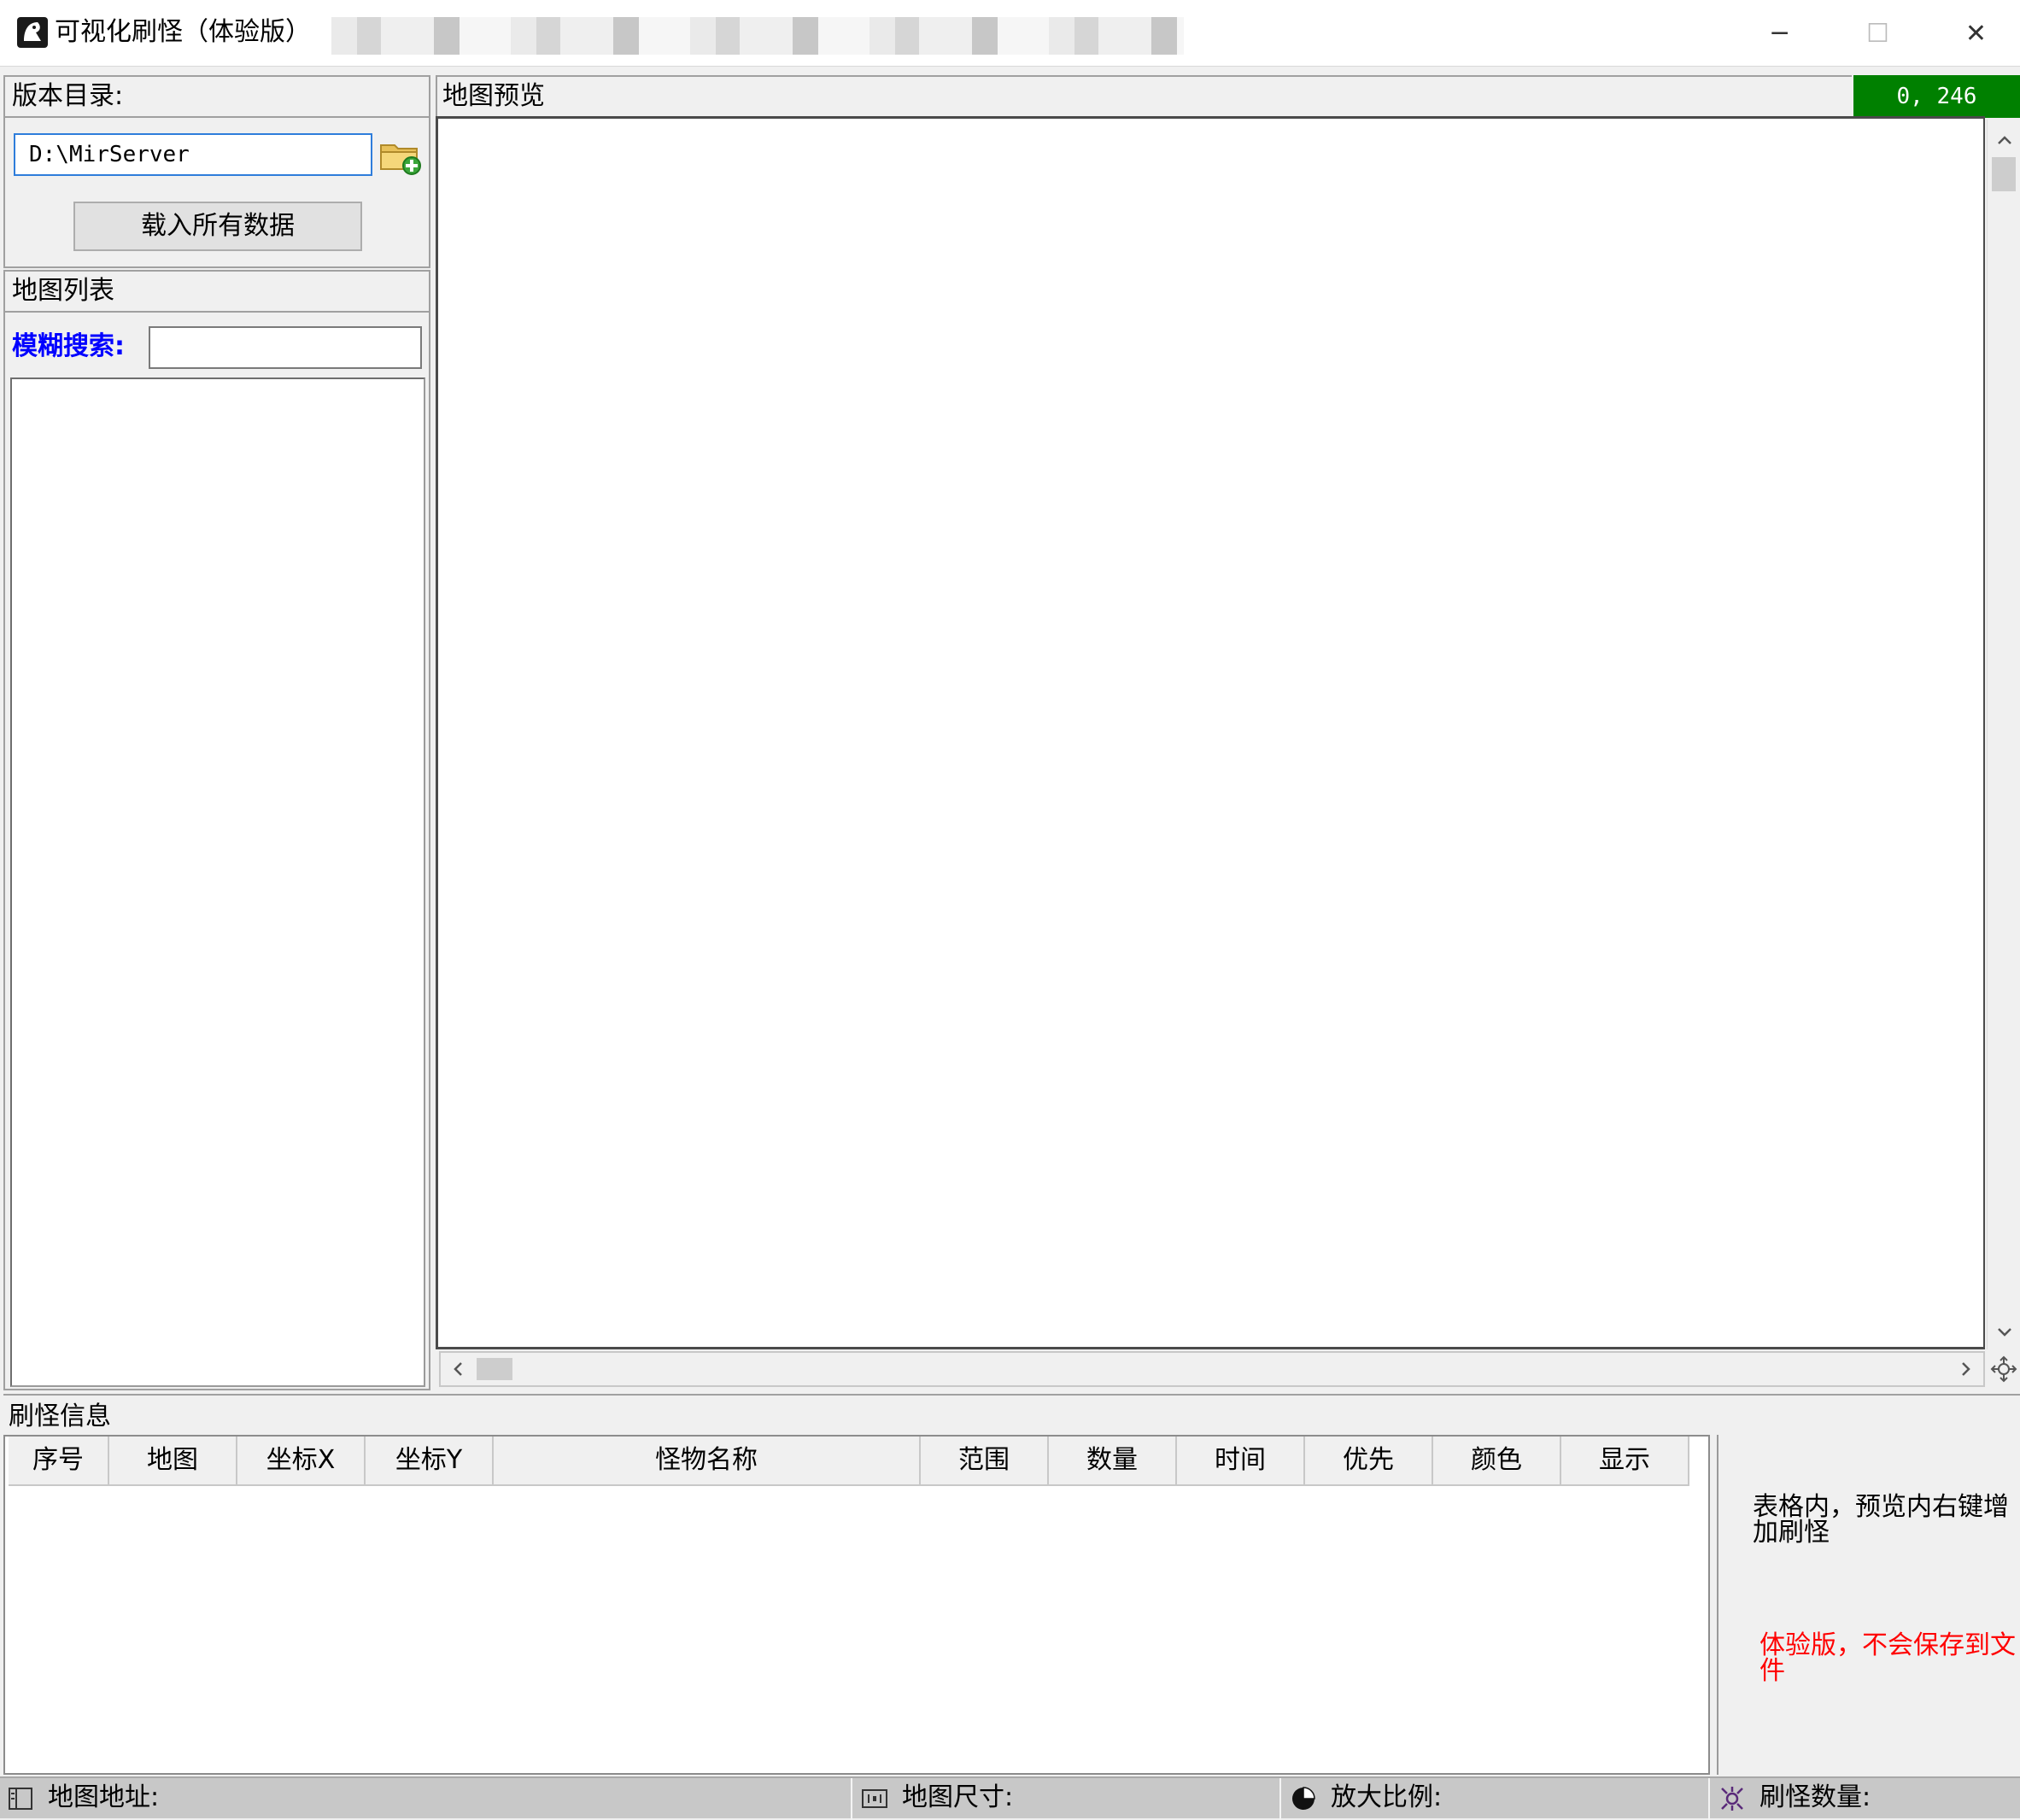  What do you see at coordinates (1303, 1799) in the screenshot?
I see `pie-chart-icon` at bounding box center [1303, 1799].